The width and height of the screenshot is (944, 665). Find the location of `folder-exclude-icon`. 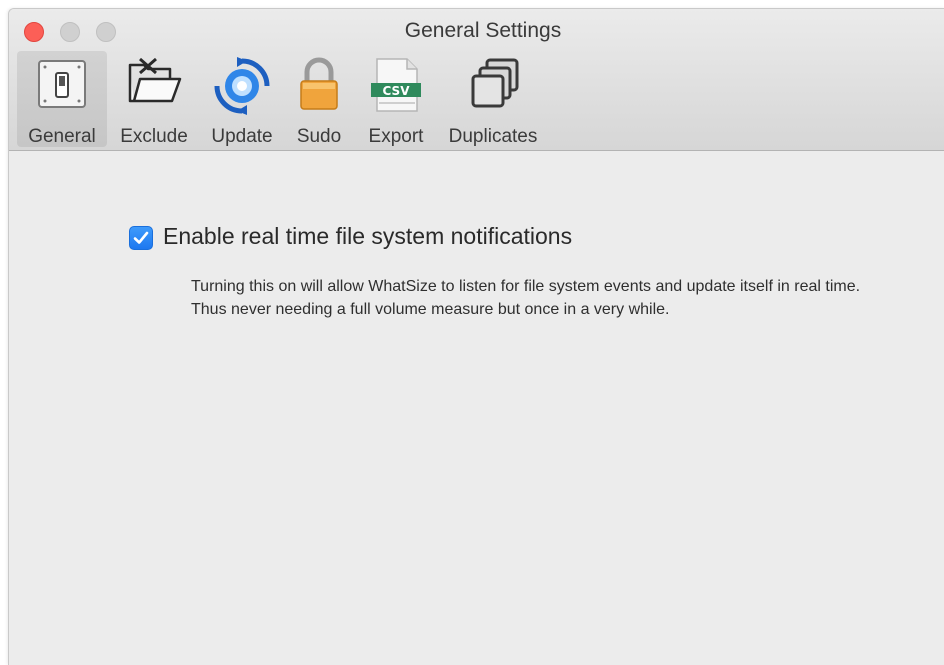

folder-exclude-icon is located at coordinates (155, 80).